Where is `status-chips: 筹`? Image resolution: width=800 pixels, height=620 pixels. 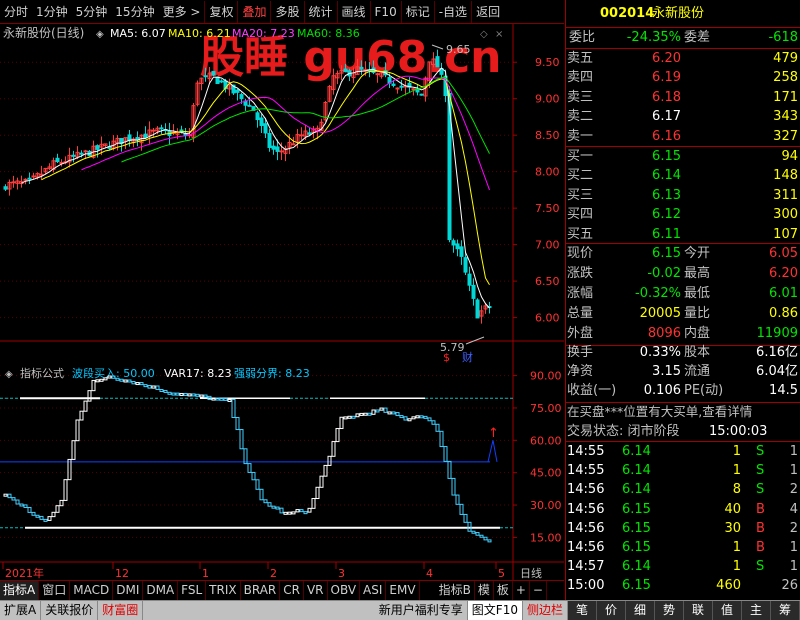 status-chips: 筹 is located at coordinates (785, 610).